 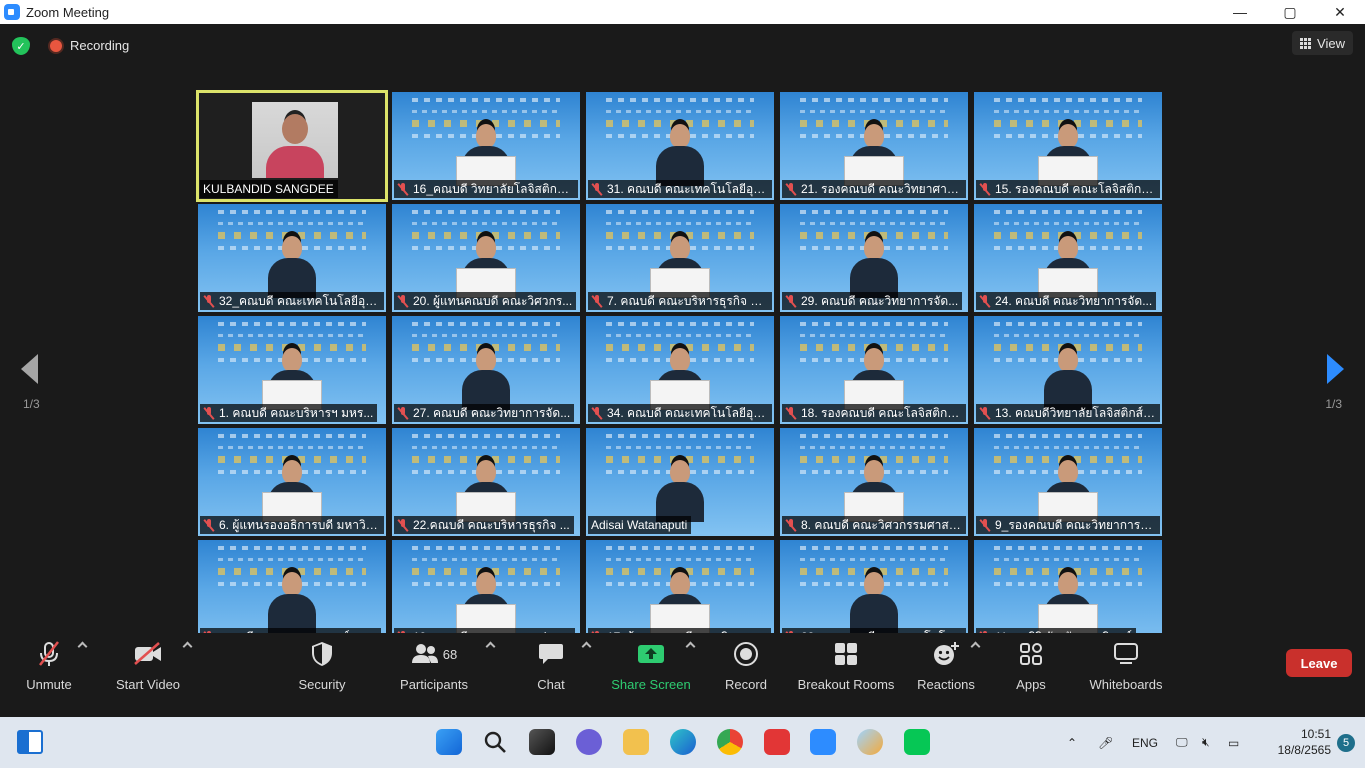 I want to click on chrome-browser-icon, so click(x=730, y=742).